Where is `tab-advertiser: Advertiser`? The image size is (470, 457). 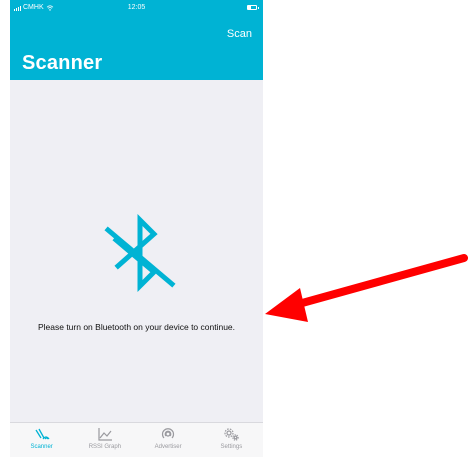 tab-advertiser: Advertiser is located at coordinates (168, 440).